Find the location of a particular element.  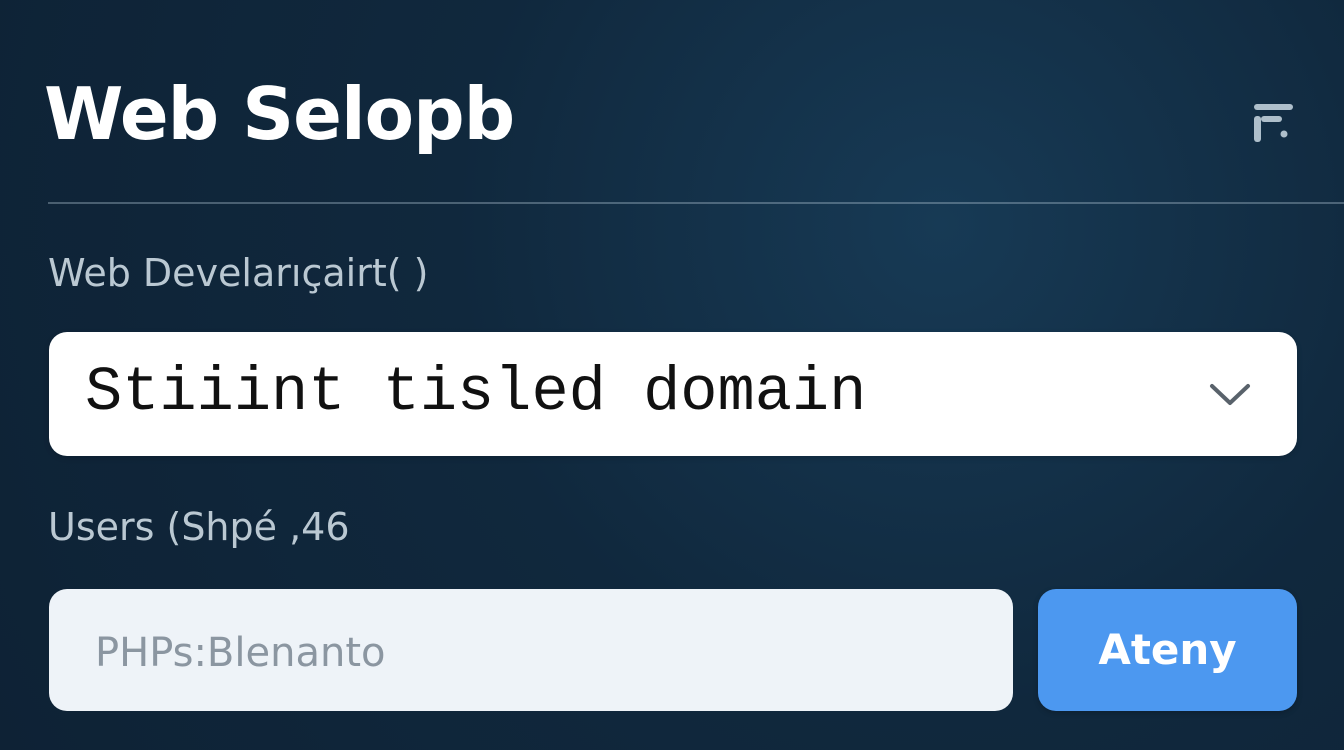

domain-label: Web Develarıçairt( ) is located at coordinates (238, 273).